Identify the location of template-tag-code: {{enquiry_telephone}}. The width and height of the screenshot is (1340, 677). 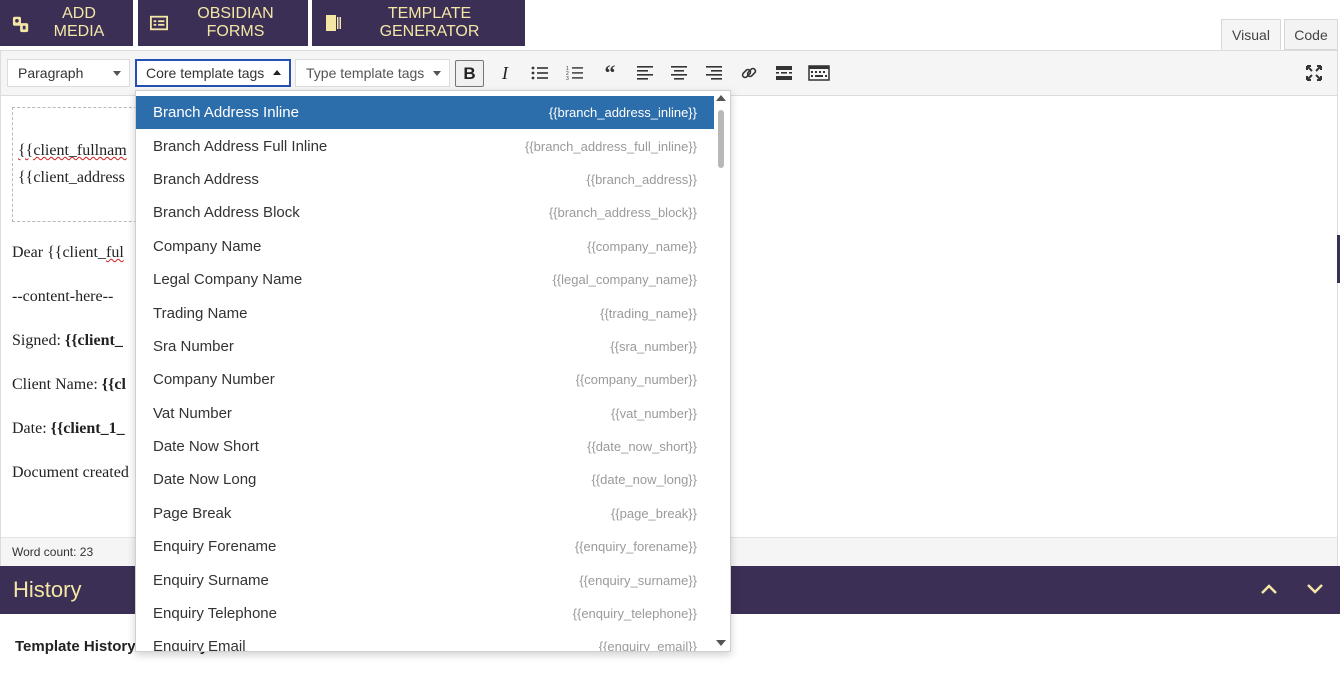
(634, 614).